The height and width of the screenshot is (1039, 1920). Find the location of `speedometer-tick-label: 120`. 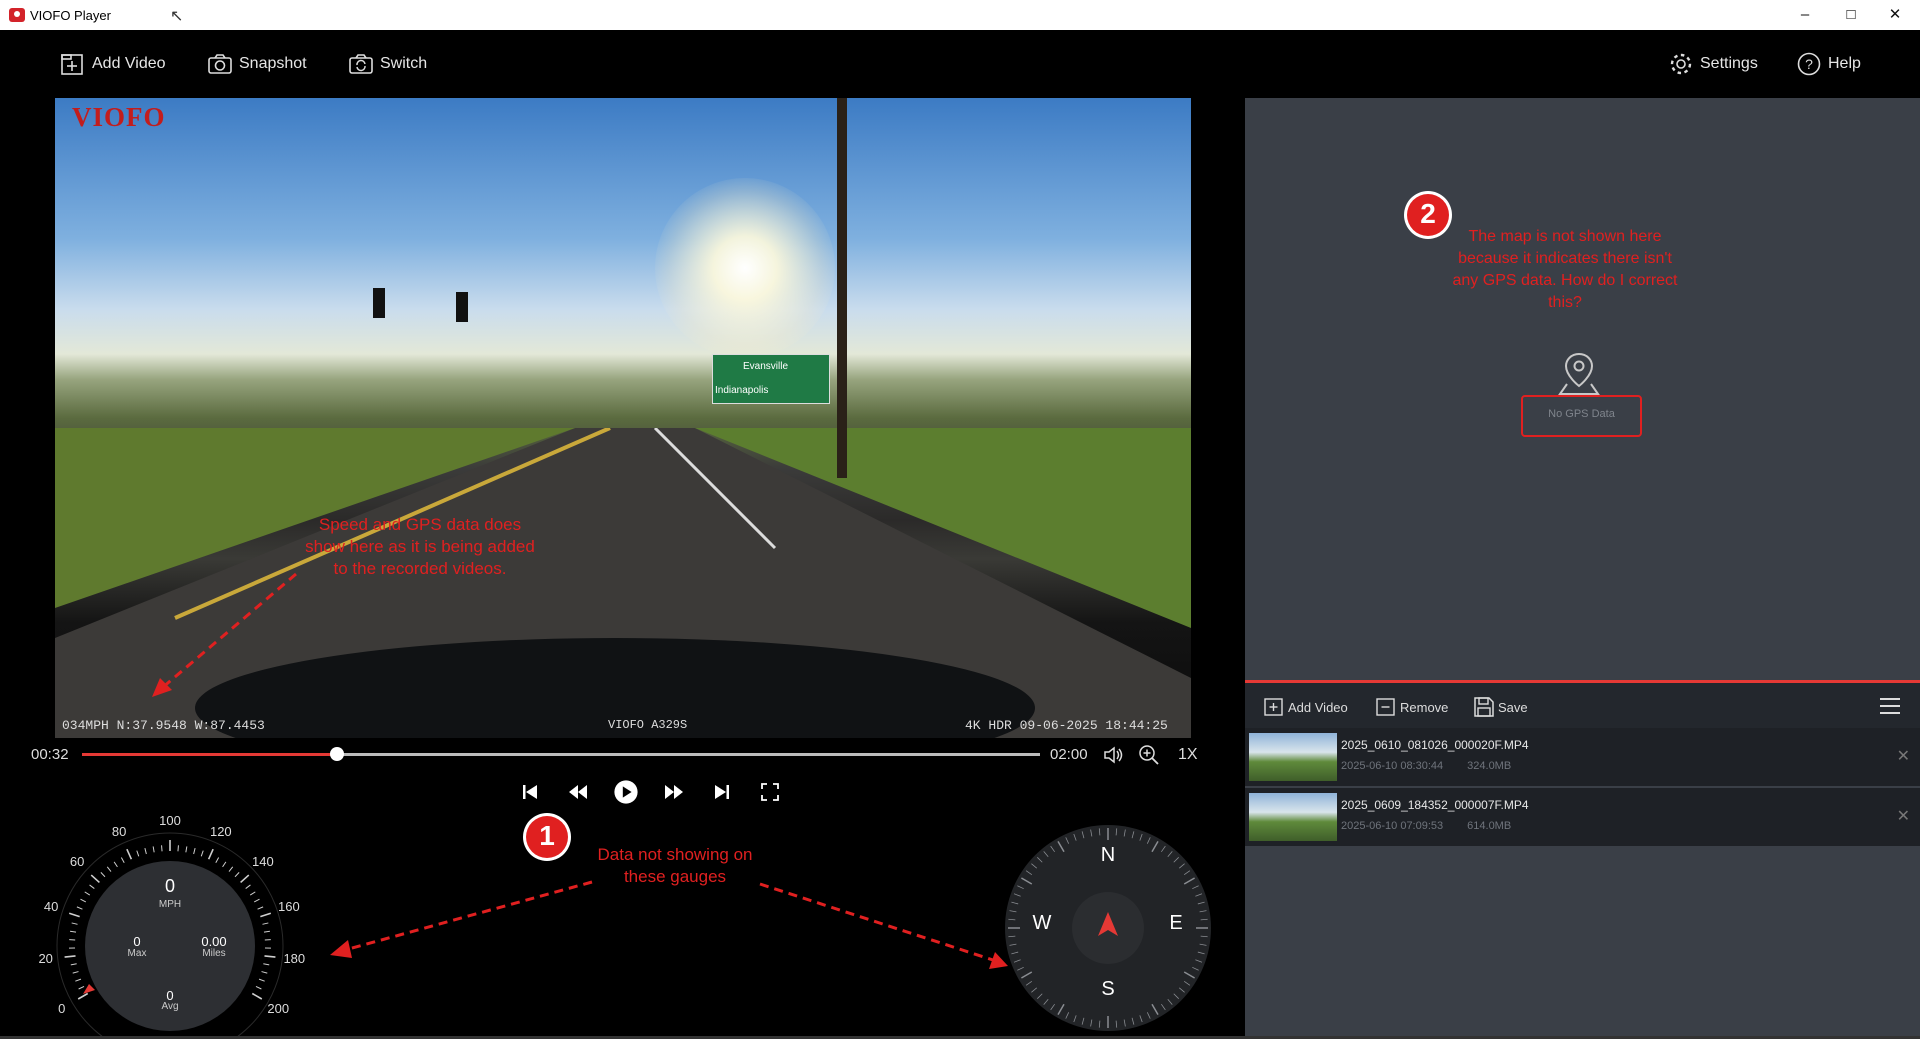

speedometer-tick-label: 120 is located at coordinates (220, 831).